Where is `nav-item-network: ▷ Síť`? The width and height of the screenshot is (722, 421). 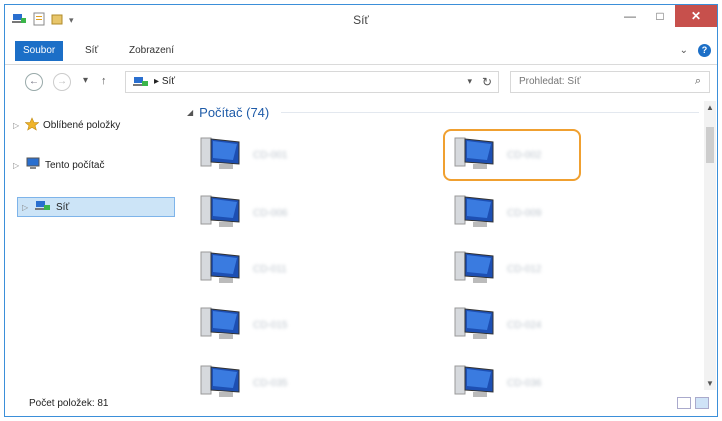
nav-item-network: ▷ Síť is located at coordinates (96, 207).